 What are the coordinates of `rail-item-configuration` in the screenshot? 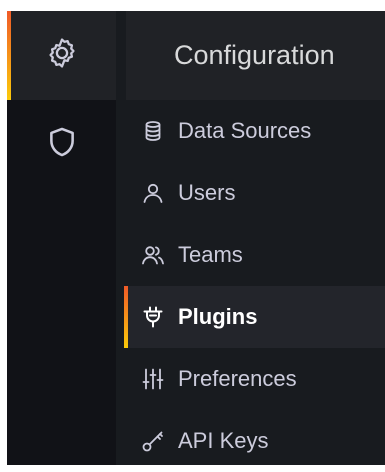 It's located at (61, 55).